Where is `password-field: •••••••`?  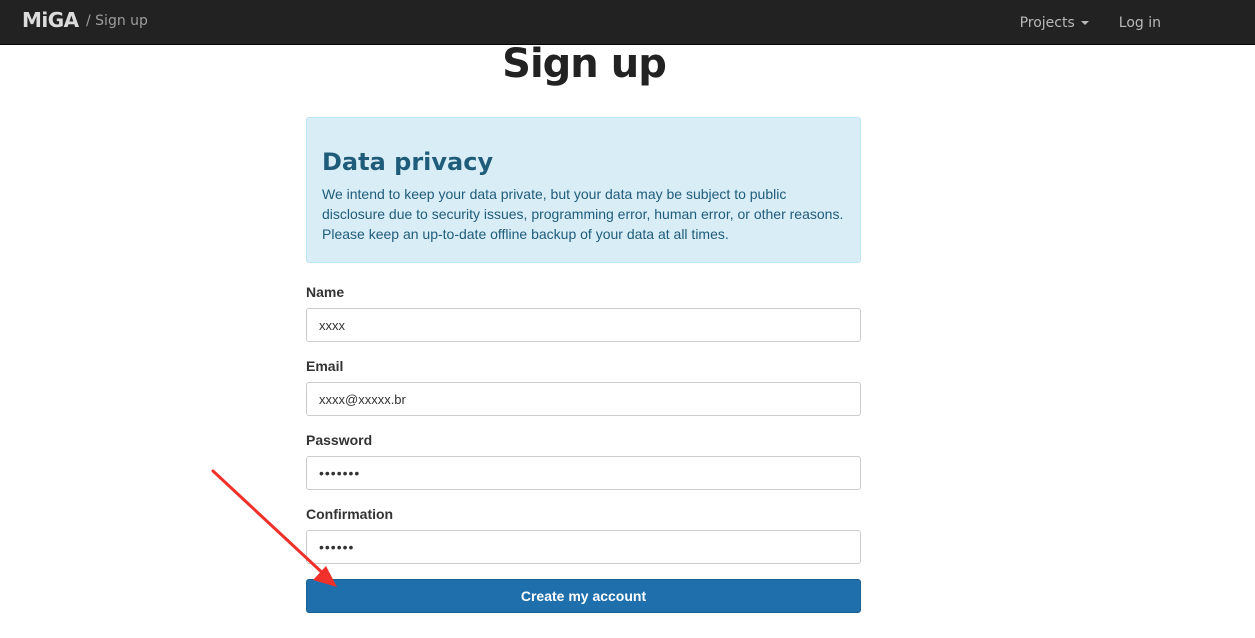
password-field: ••••••• is located at coordinates (583, 473).